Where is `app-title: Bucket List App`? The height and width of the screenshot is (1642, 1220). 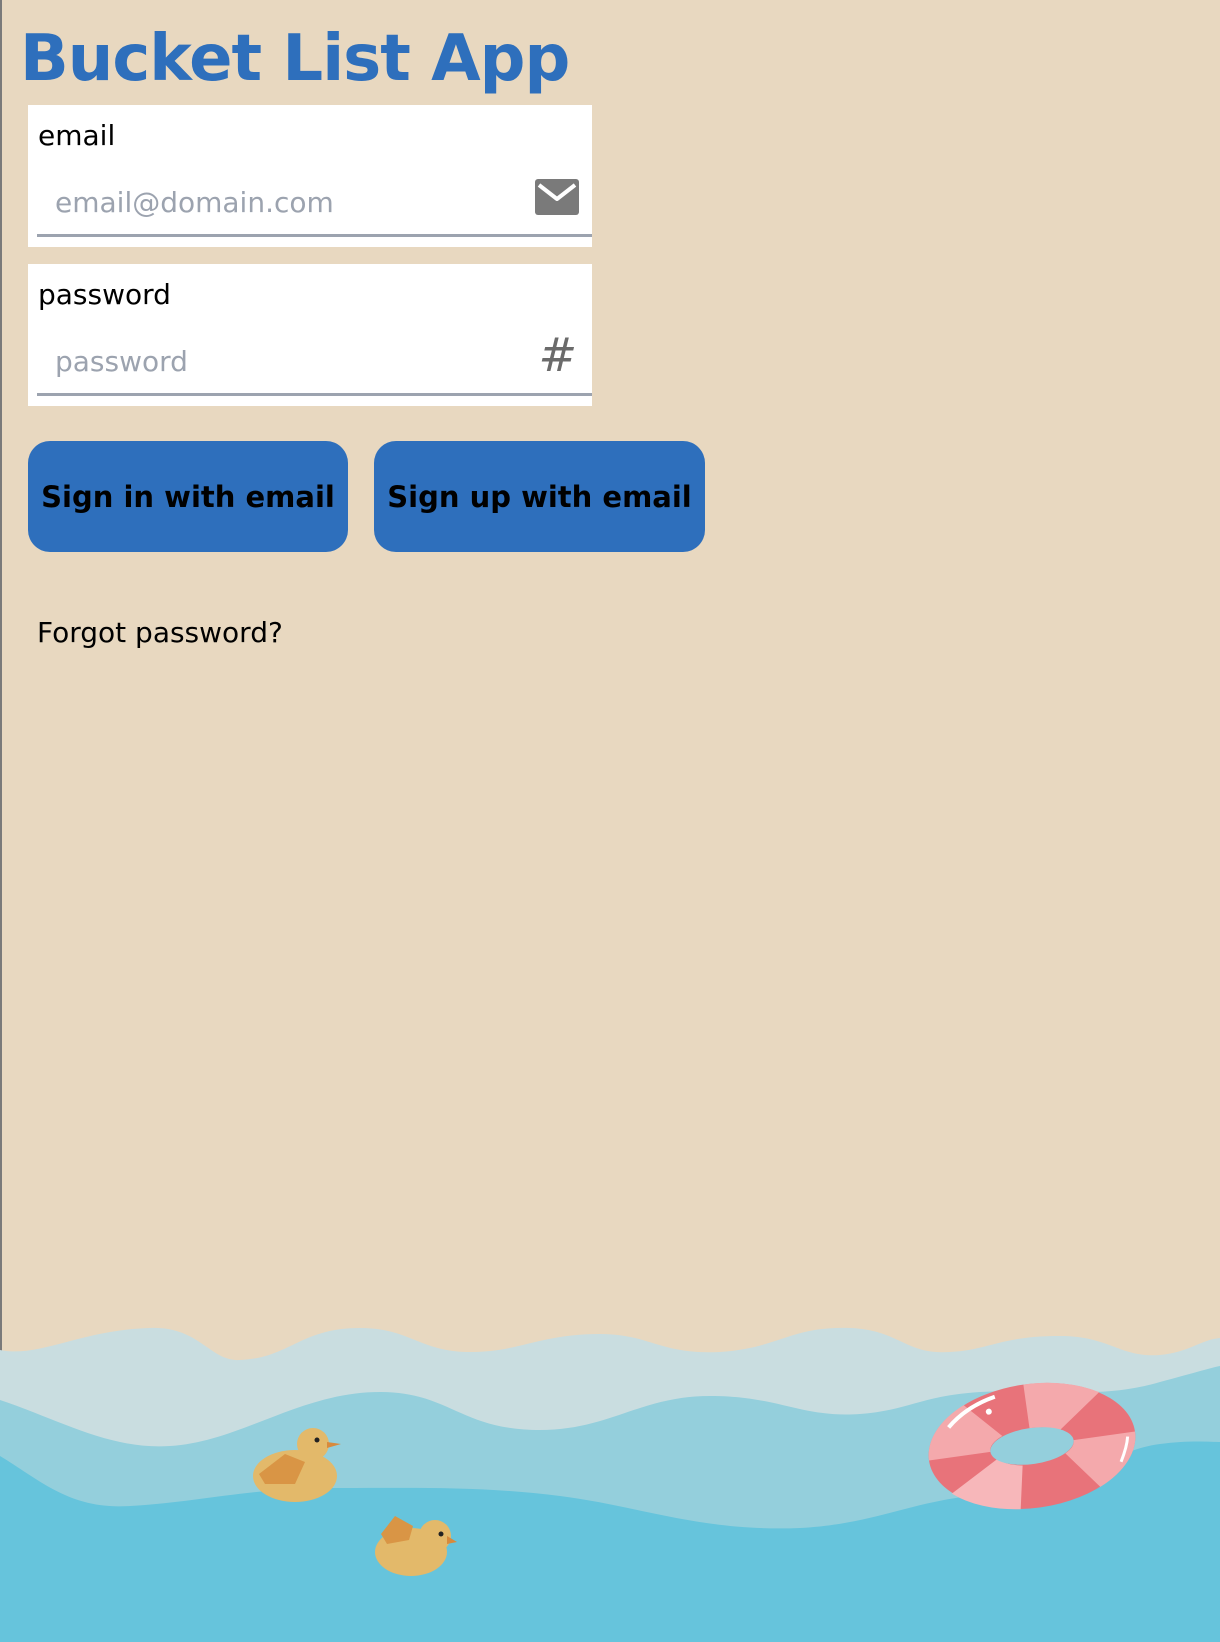 app-title: Bucket List App is located at coordinates (295, 59).